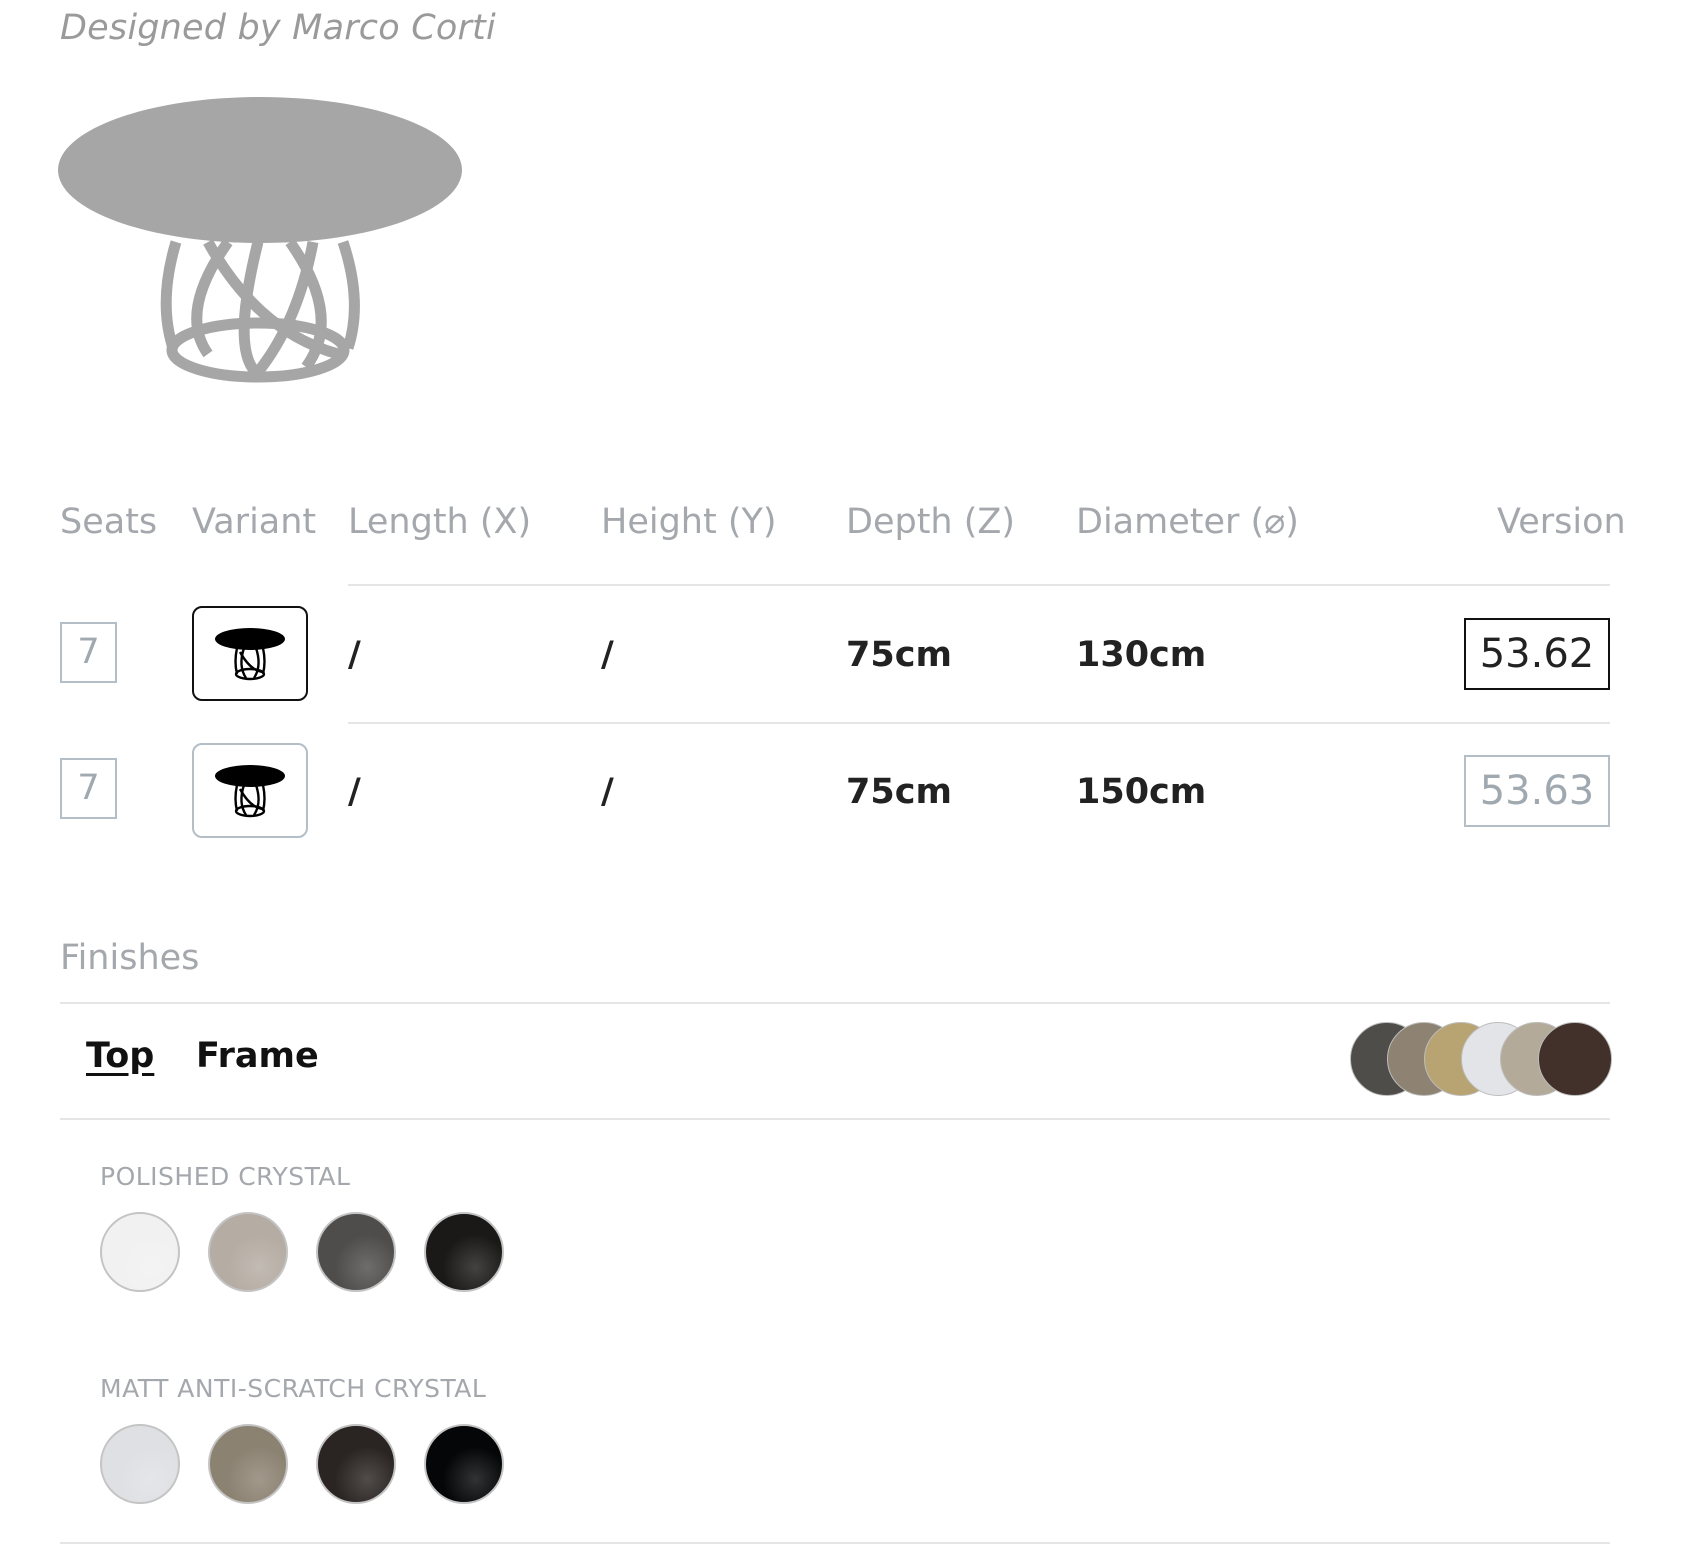 The height and width of the screenshot is (1556, 1704). I want to click on diameter-value: 150cm, so click(1141, 792).